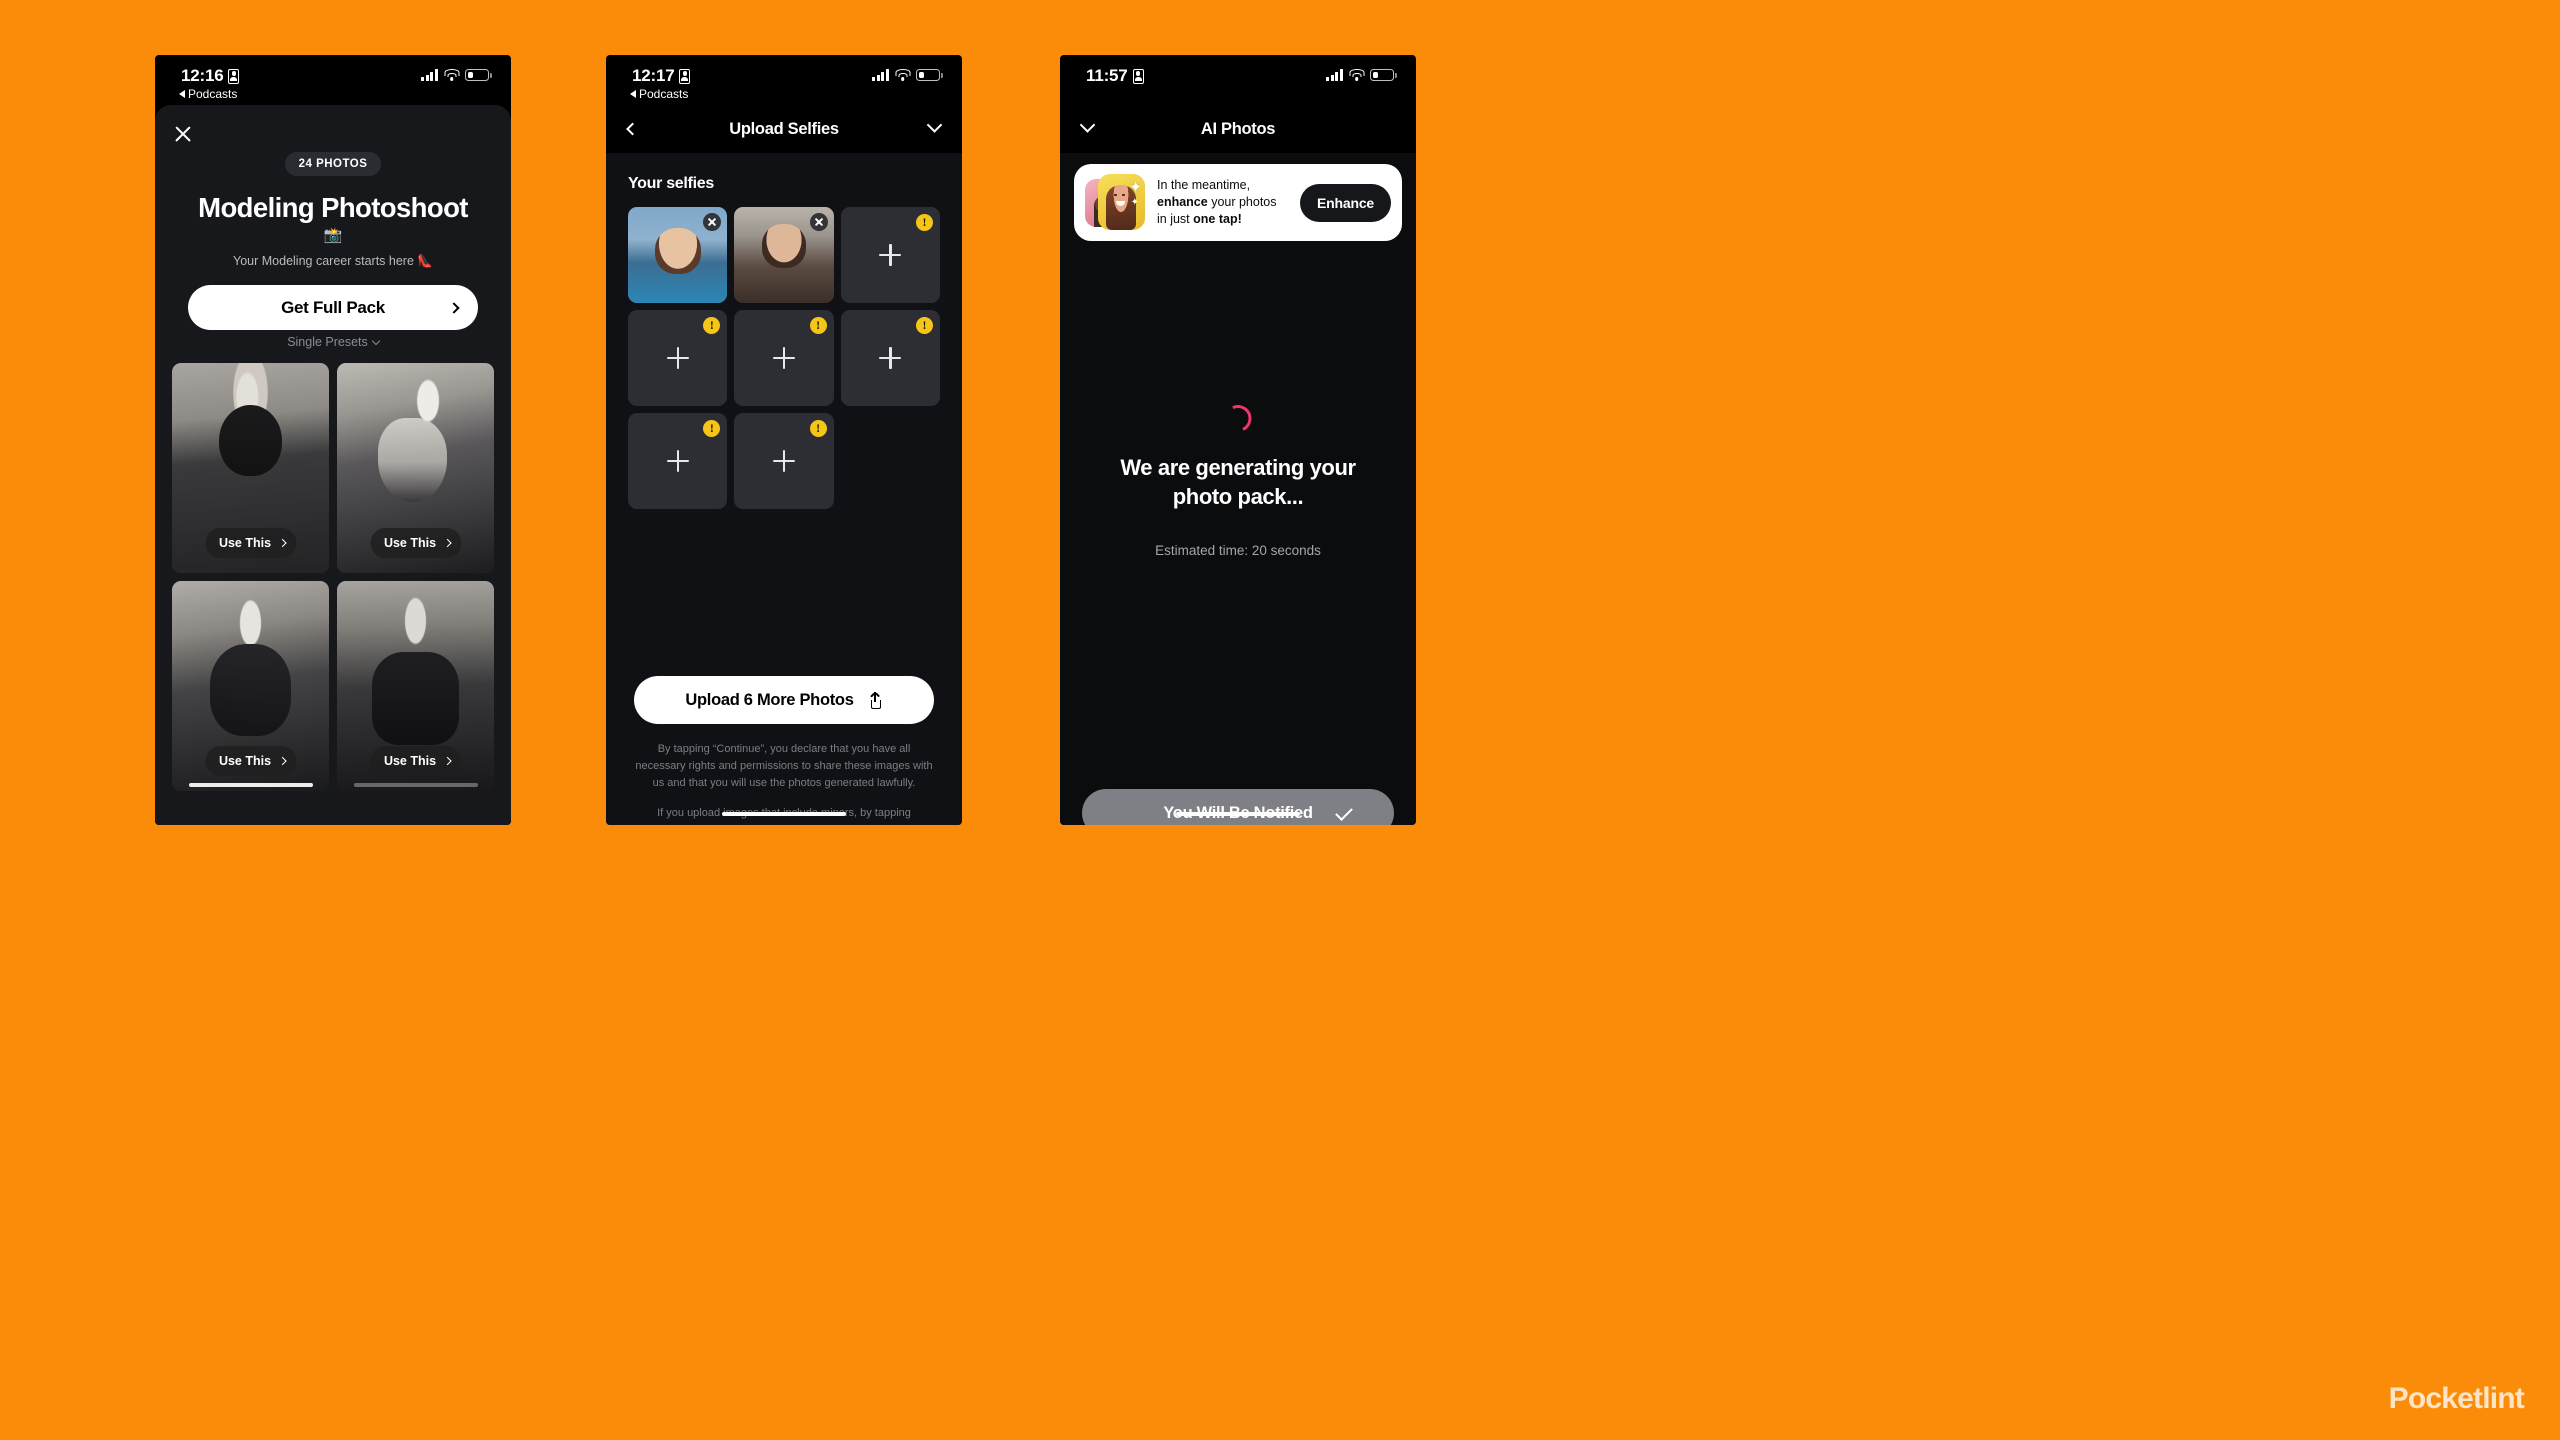 The height and width of the screenshot is (1440, 2560). I want to click on selfie-grid: ! ! ! ! ! !, so click(784, 358).